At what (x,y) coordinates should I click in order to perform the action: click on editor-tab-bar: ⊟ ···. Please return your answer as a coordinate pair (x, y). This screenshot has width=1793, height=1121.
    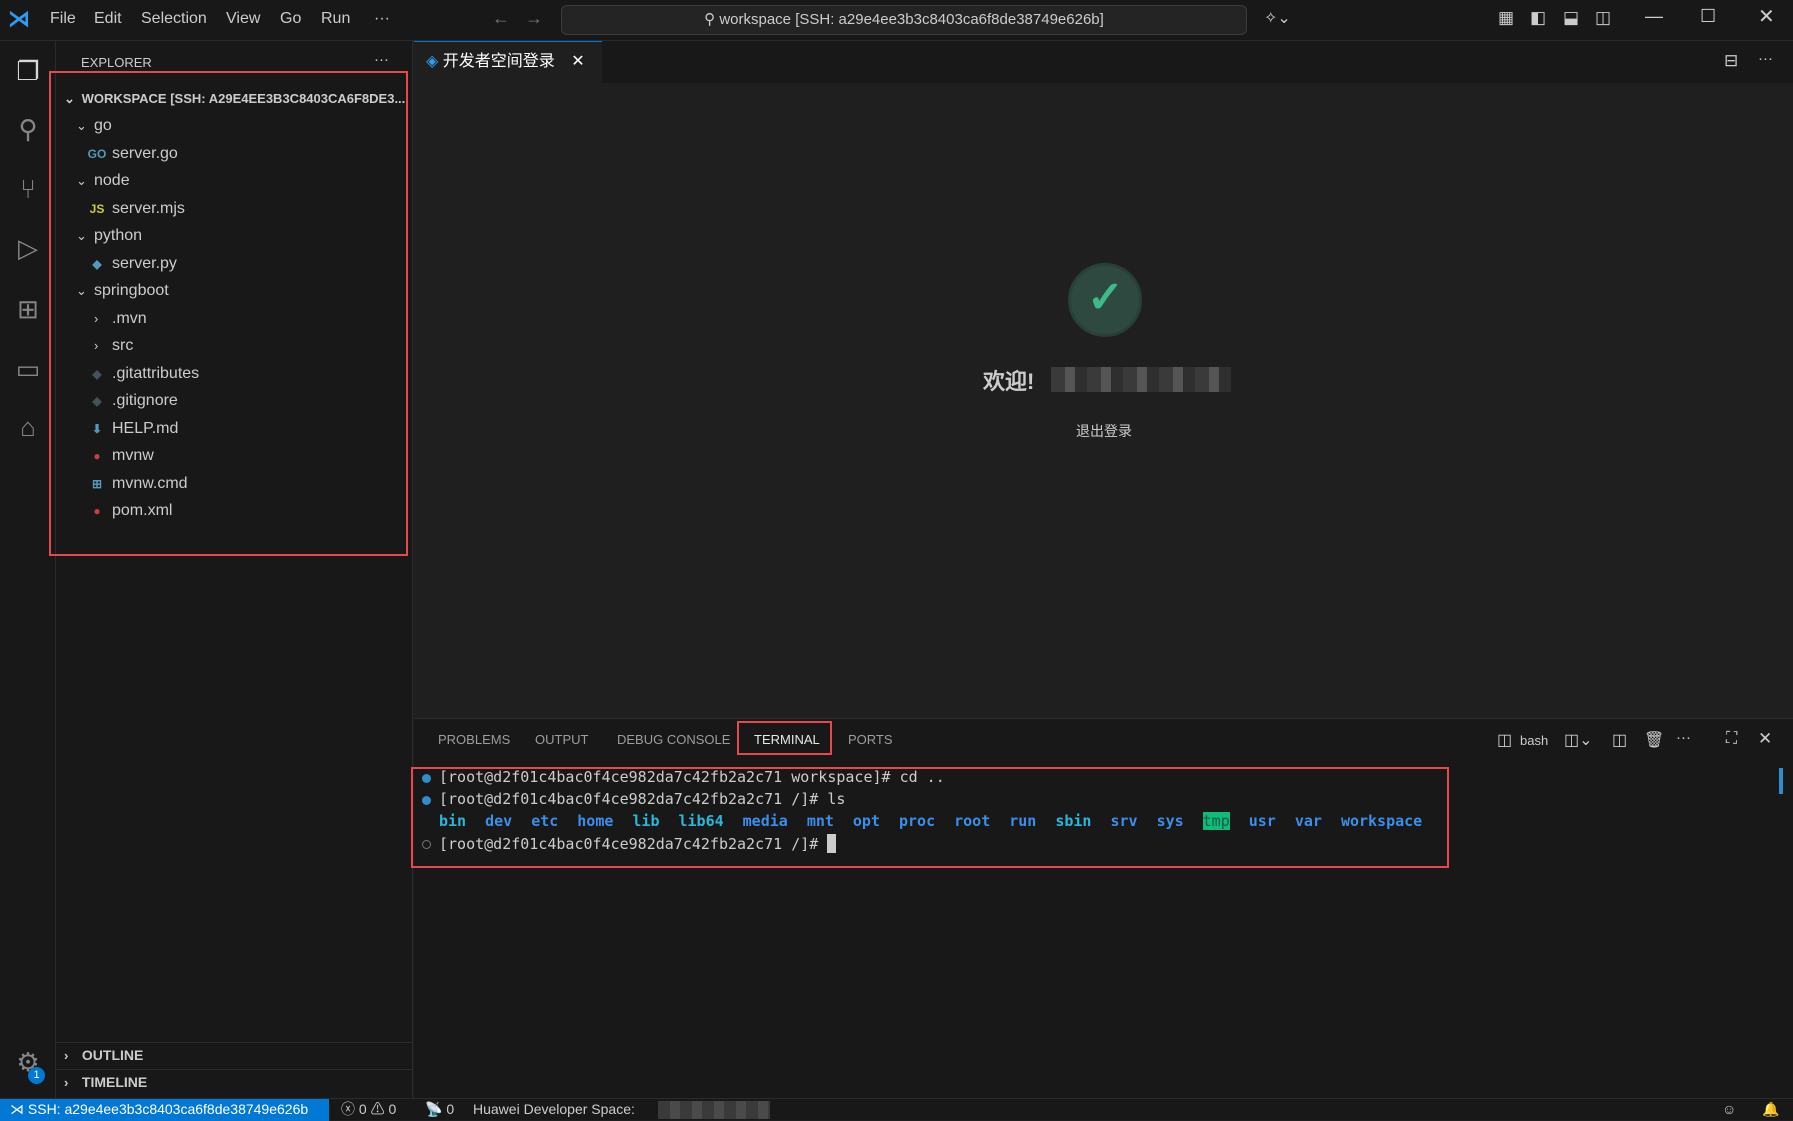
    Looking at the image, I should click on (1103, 62).